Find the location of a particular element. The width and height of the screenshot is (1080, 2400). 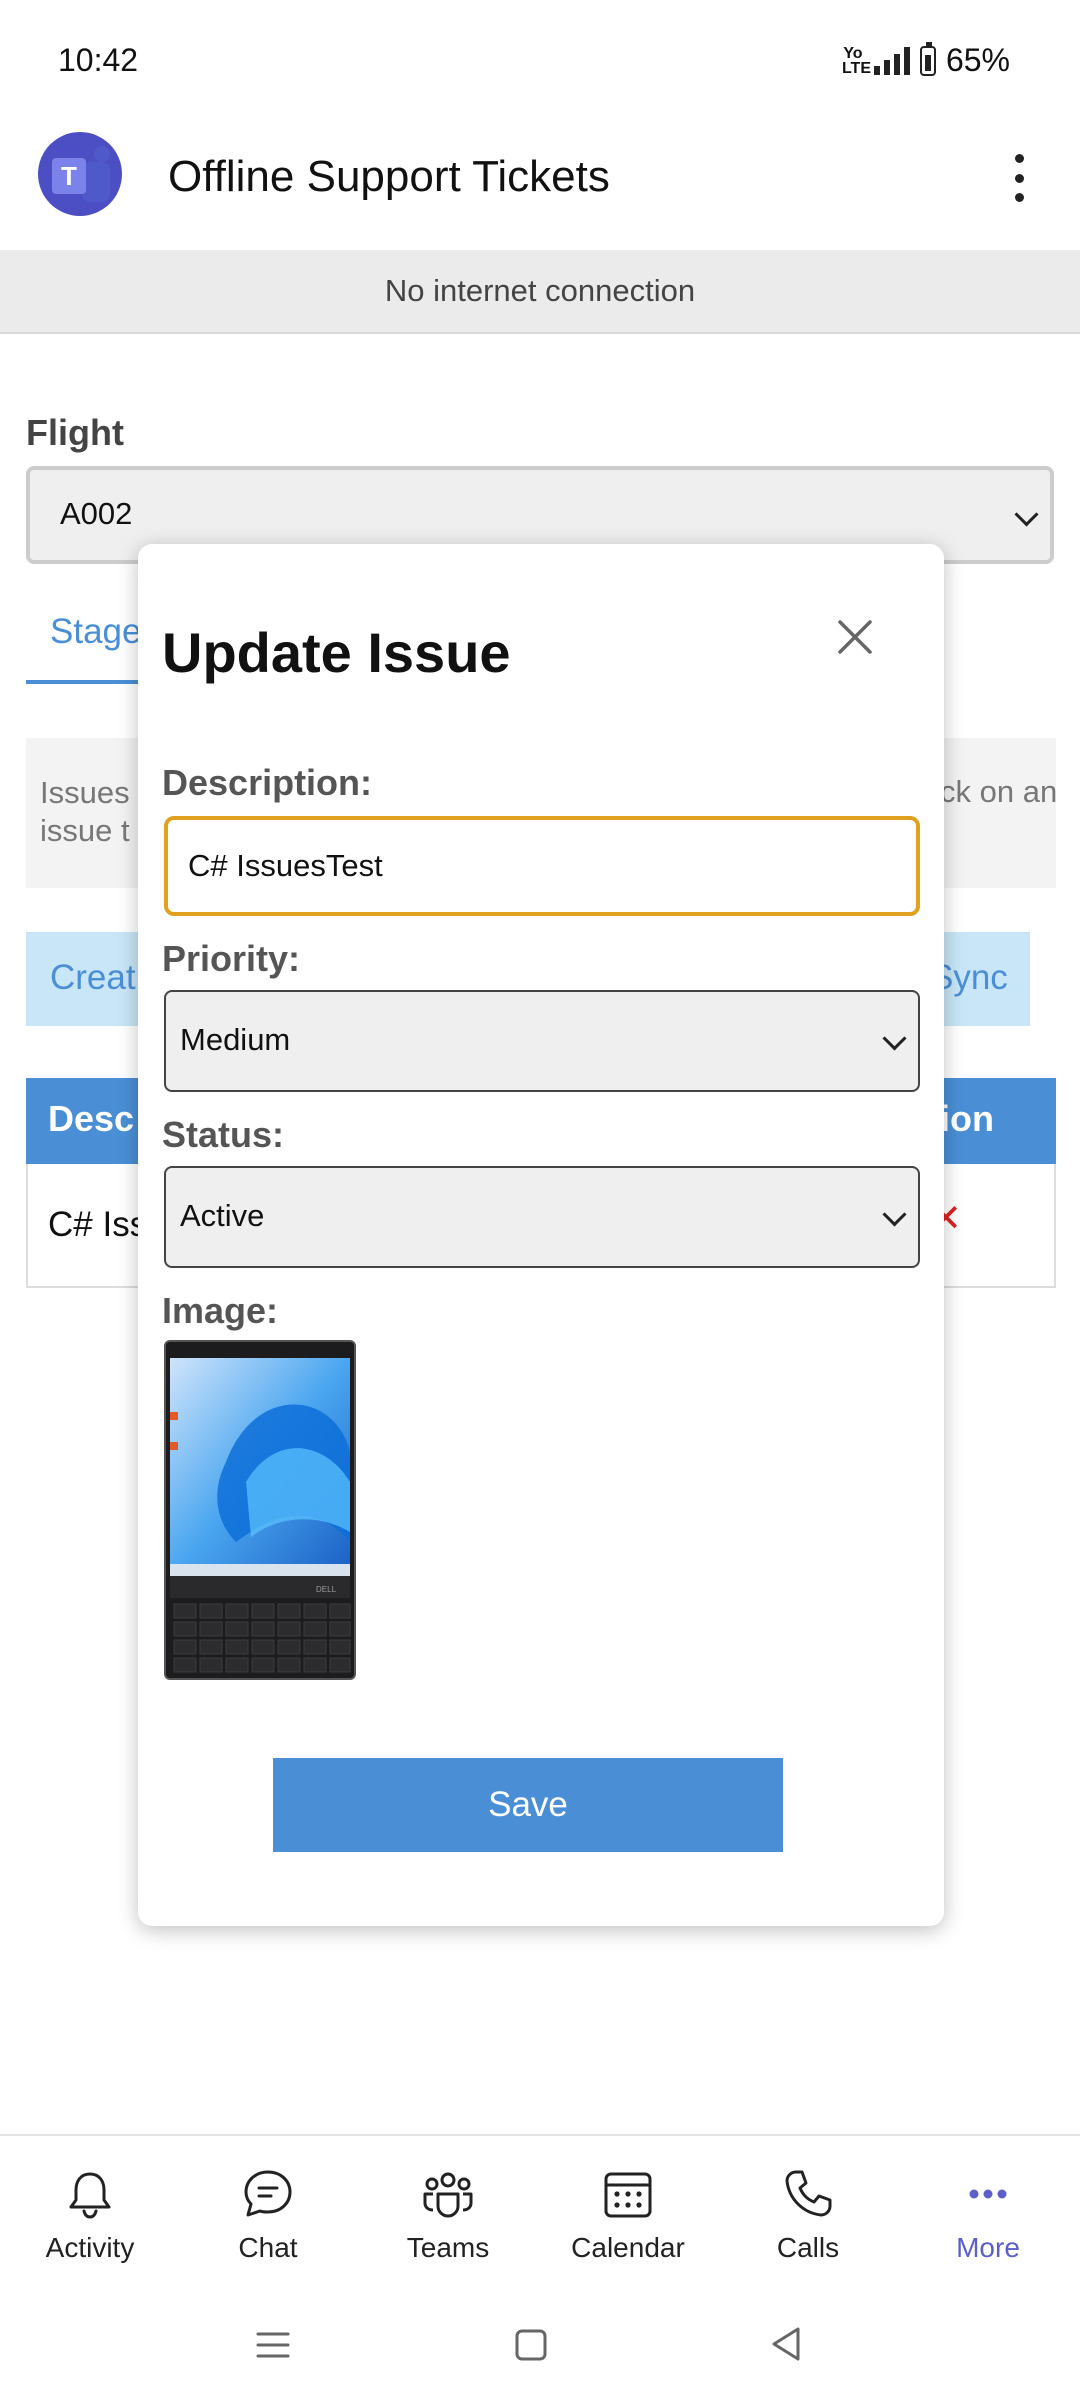

status-value: Active is located at coordinates (222, 1215).